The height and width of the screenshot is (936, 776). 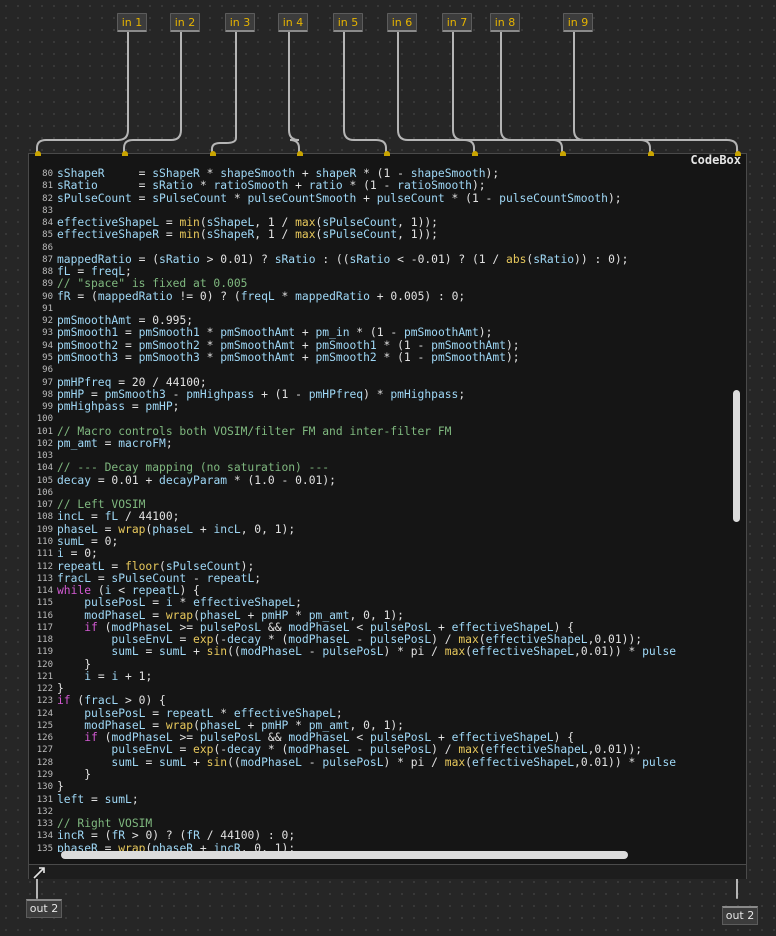 I want to click on outlet-left: out 2, so click(x=44, y=908).